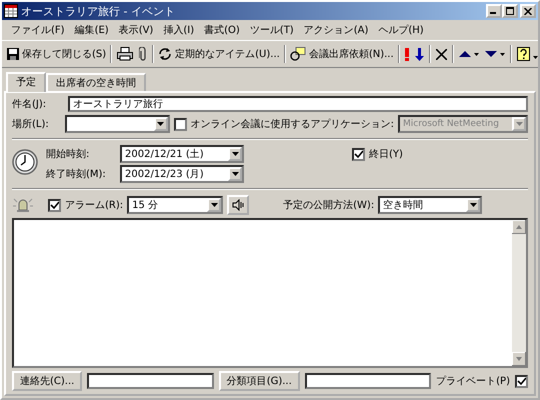  Describe the element at coordinates (298, 104) in the screenshot. I see `subject-field: オーストラリア旅行` at that location.